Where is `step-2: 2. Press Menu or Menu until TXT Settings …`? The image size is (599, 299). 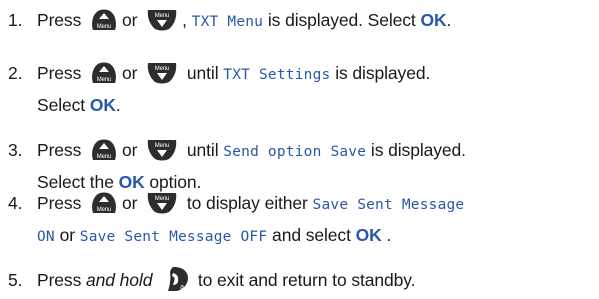
step-2: 2. Press Menu or Menu until TXT Settings … is located at coordinates (219, 89).